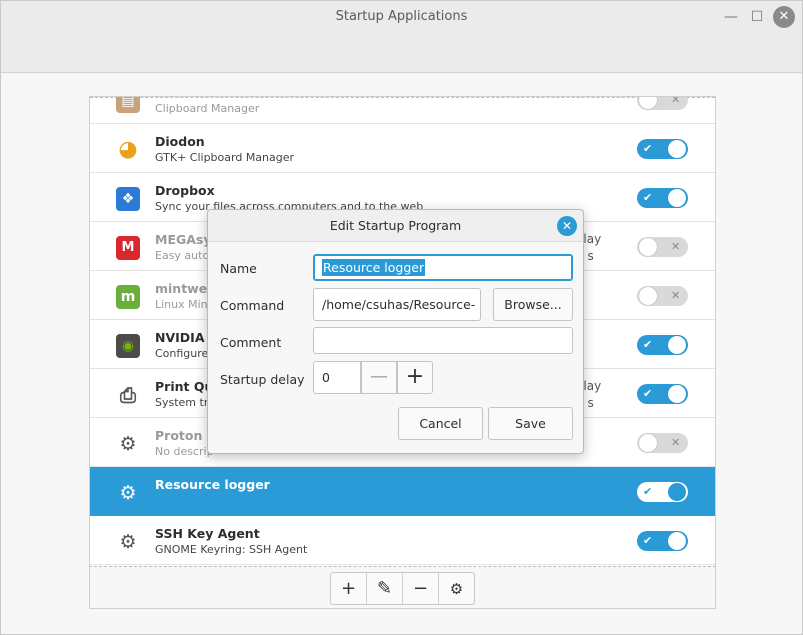  What do you see at coordinates (183, 304) in the screenshot?
I see `app-description: Linux Mint` at bounding box center [183, 304].